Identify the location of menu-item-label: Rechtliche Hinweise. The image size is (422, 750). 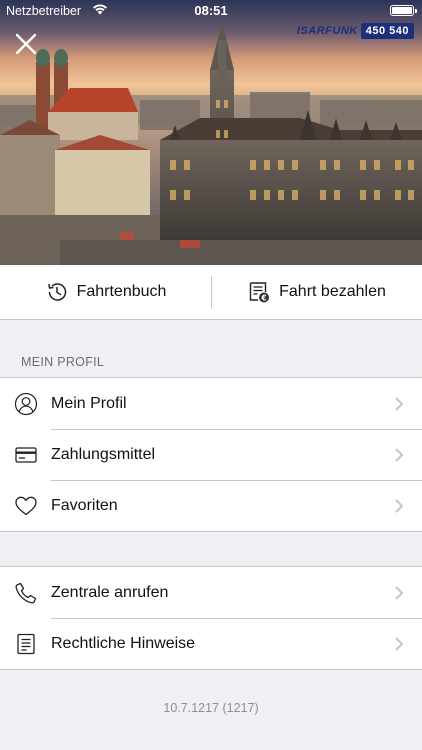
(123, 643).